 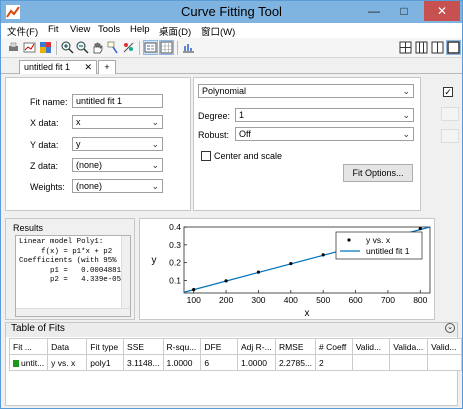 I want to click on weights-label: Weights:, so click(x=47, y=187).